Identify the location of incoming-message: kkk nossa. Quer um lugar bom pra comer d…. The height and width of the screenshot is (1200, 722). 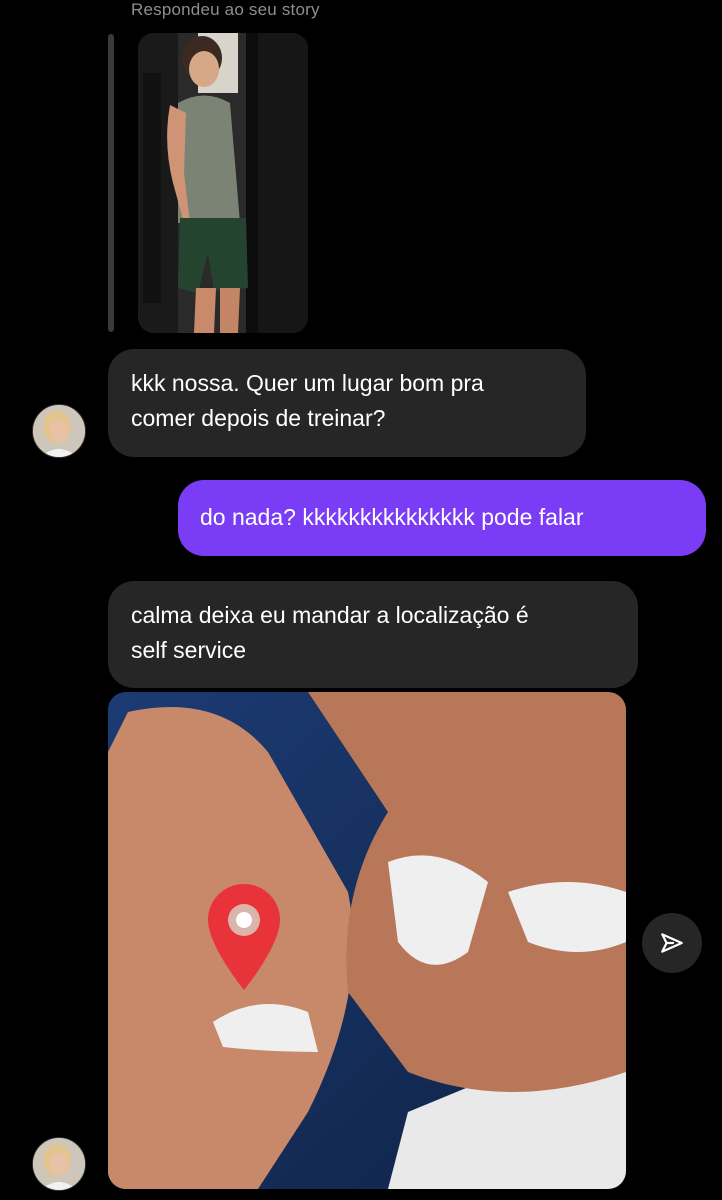
(347, 403).